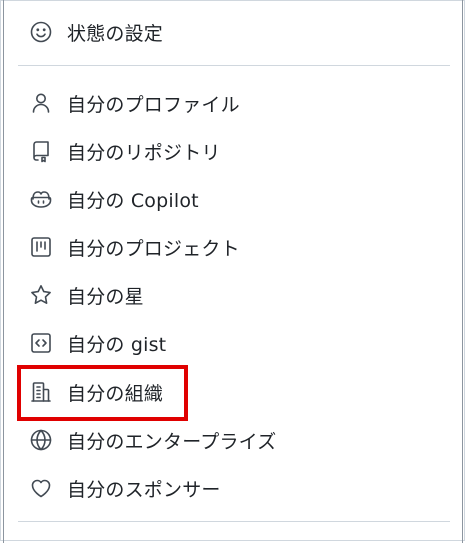  Describe the element at coordinates (41, 103) in the screenshot. I see `person-icon` at that location.